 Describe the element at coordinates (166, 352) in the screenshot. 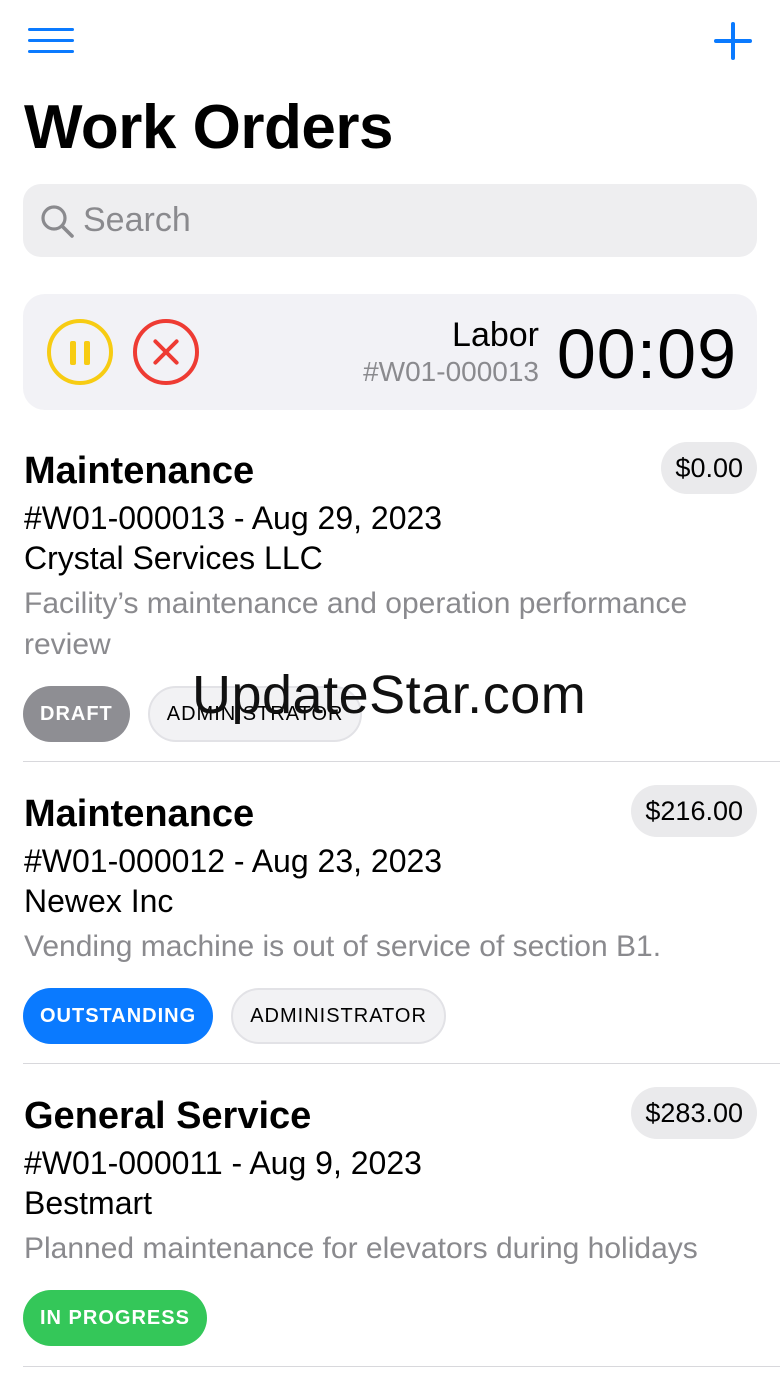

I see `close-circle-icon` at that location.